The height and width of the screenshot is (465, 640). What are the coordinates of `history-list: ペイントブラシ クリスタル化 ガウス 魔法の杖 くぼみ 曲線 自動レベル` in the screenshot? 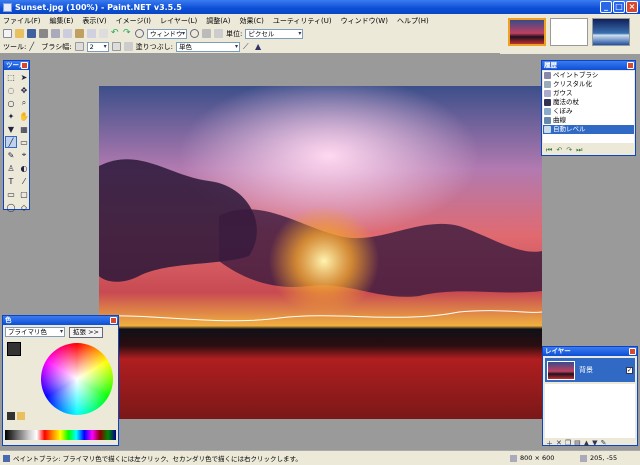 It's located at (588, 107).